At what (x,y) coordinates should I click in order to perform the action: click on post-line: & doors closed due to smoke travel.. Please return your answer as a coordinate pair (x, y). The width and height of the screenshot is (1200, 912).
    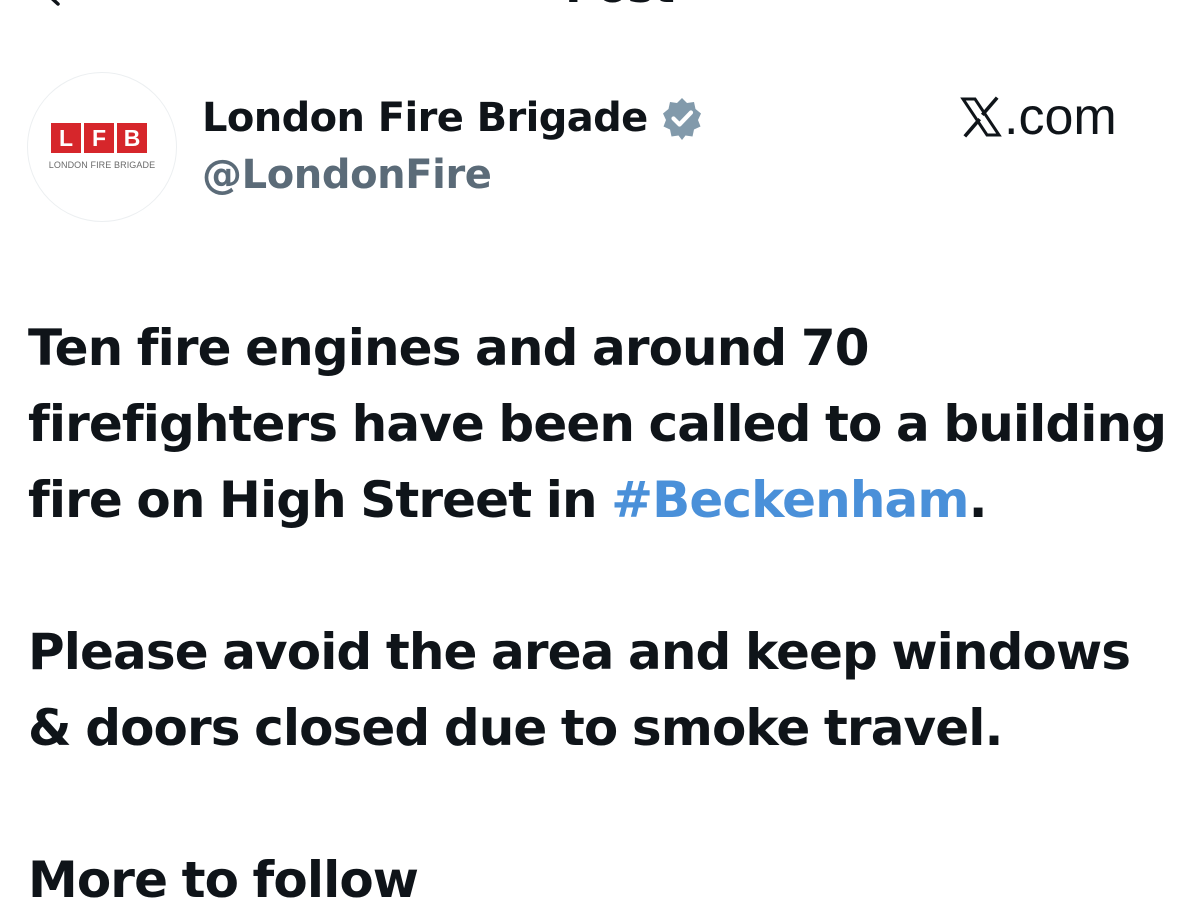
    Looking at the image, I should click on (515, 728).